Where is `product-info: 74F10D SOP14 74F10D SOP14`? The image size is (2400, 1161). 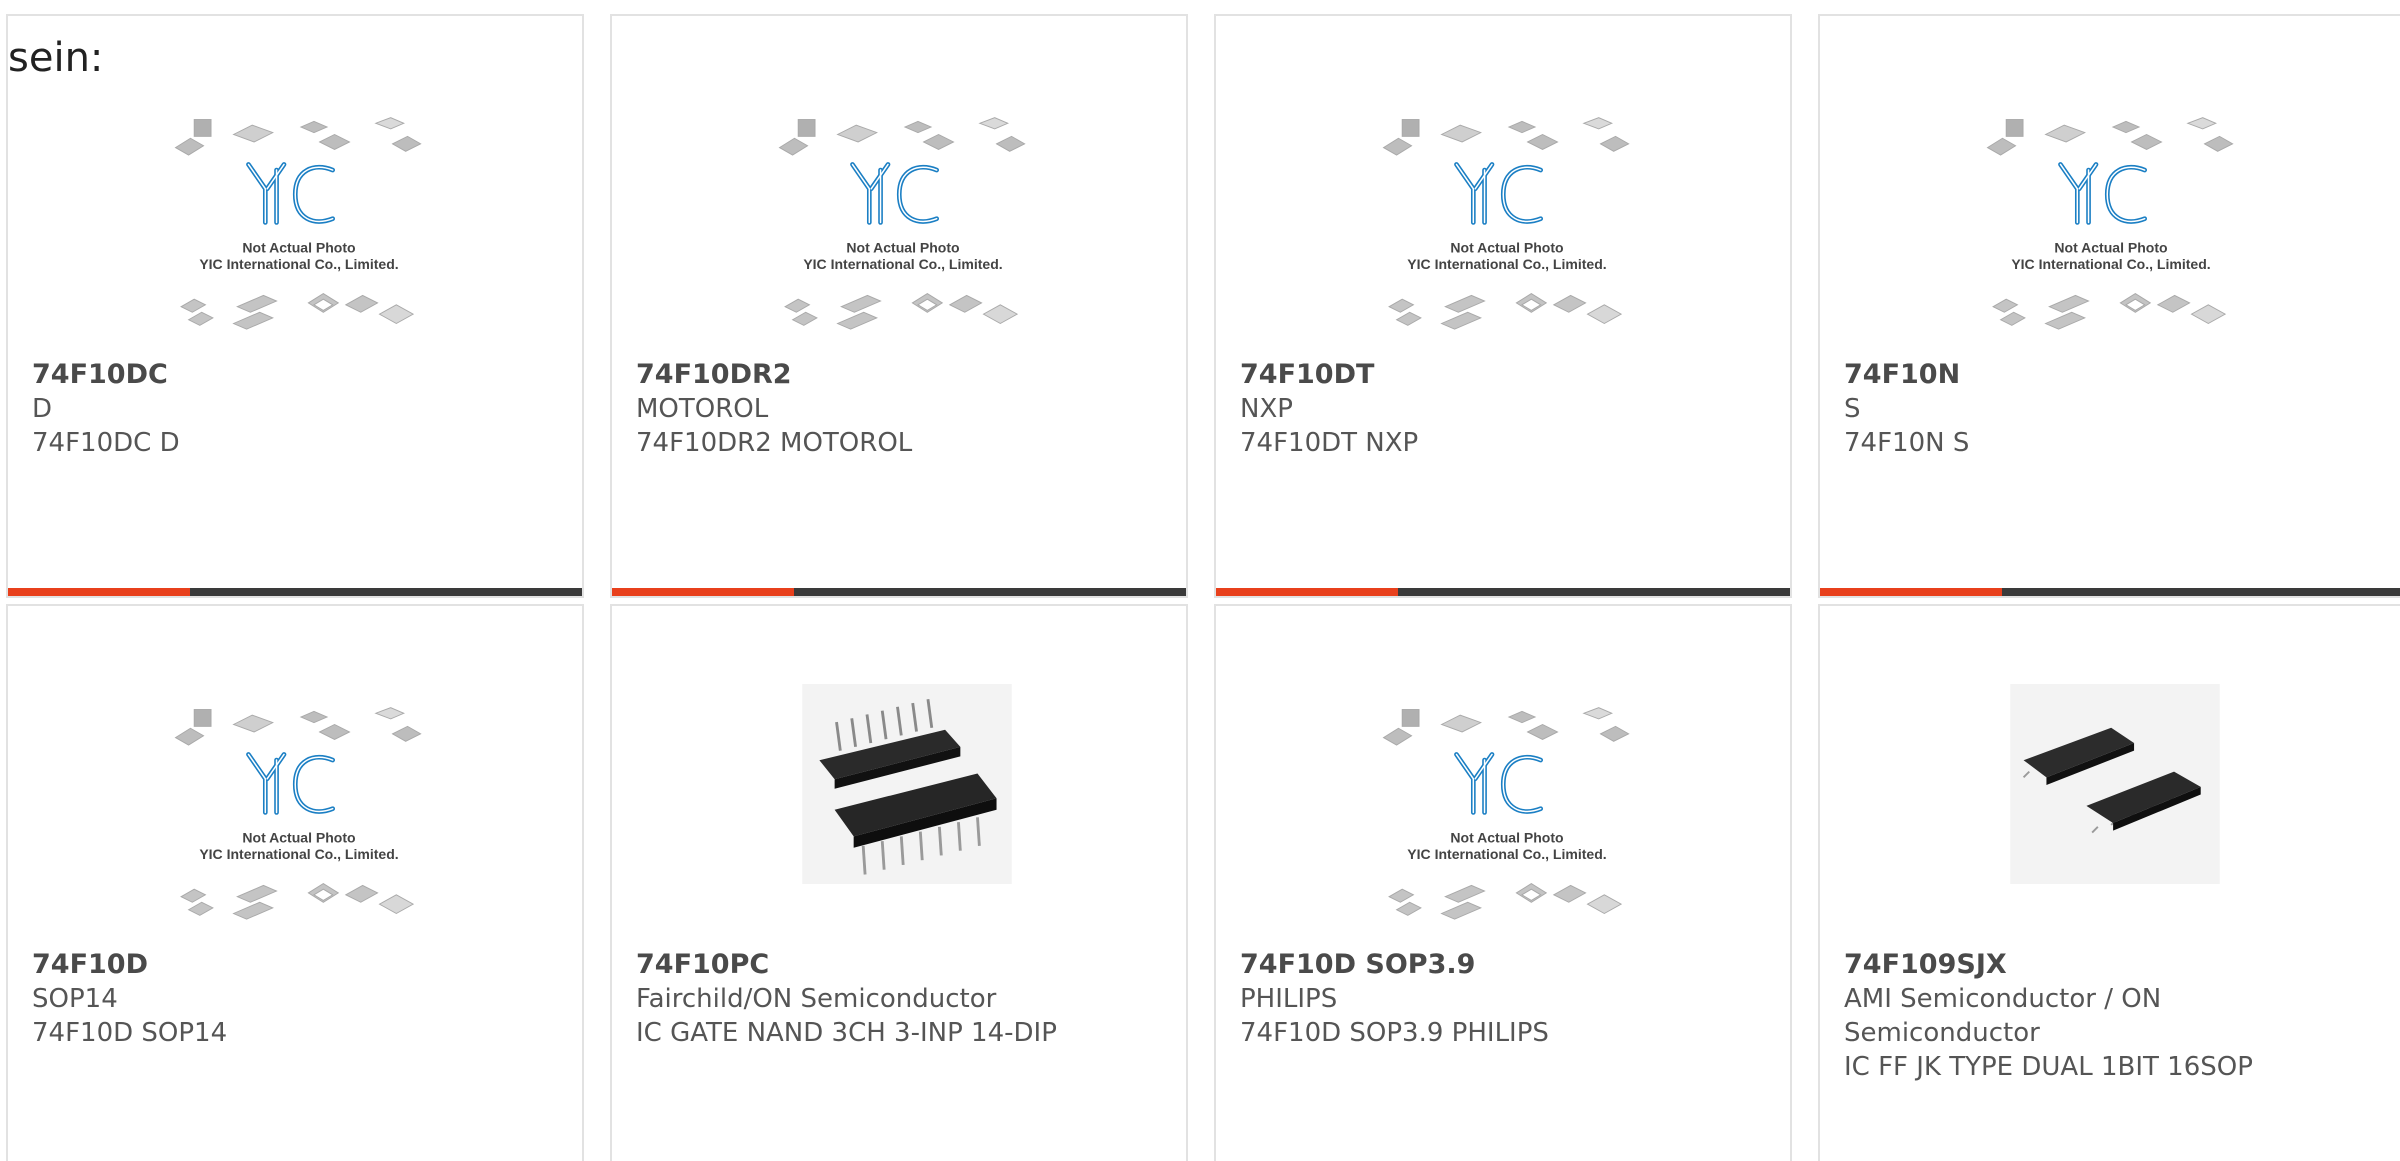
product-info: 74F10D SOP14 74F10D SOP14 is located at coordinates (297, 999).